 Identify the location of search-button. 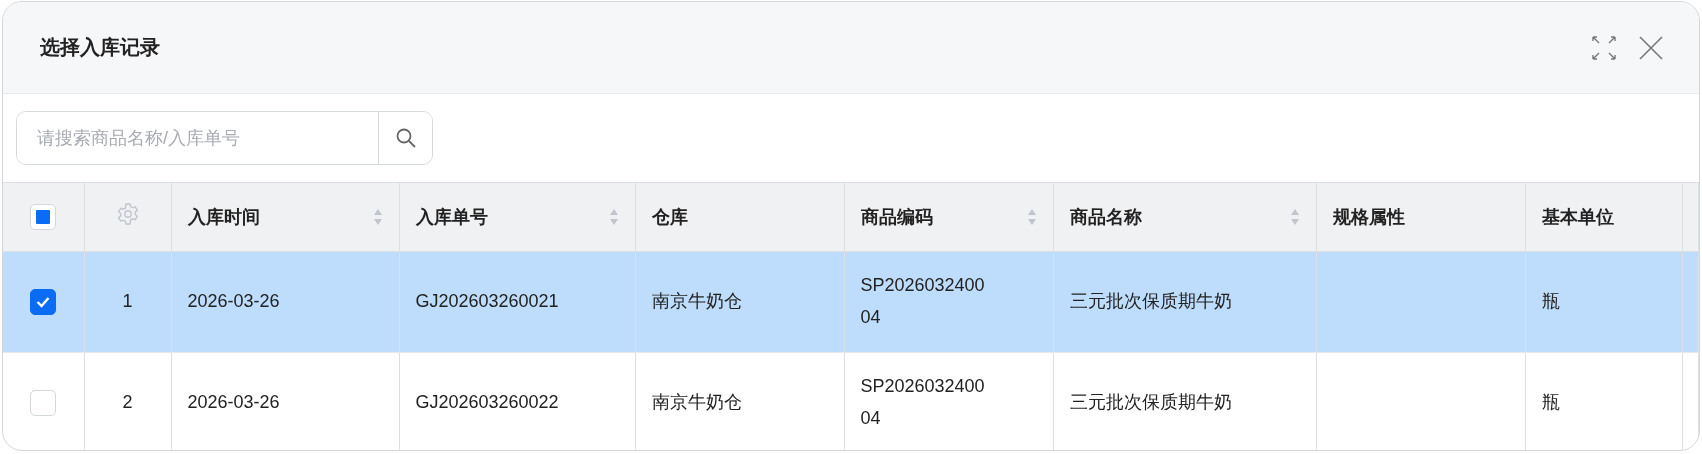
(405, 138).